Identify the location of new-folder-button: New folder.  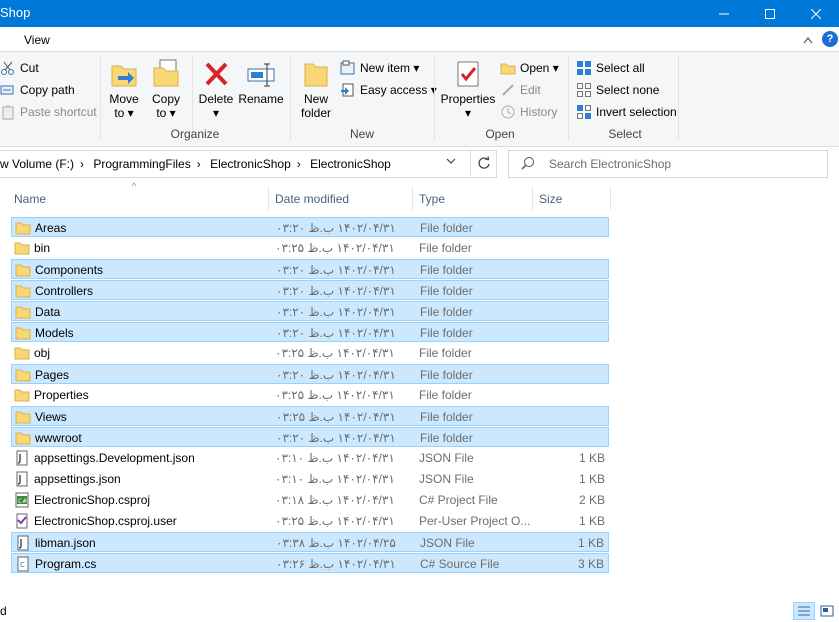
(316, 89).